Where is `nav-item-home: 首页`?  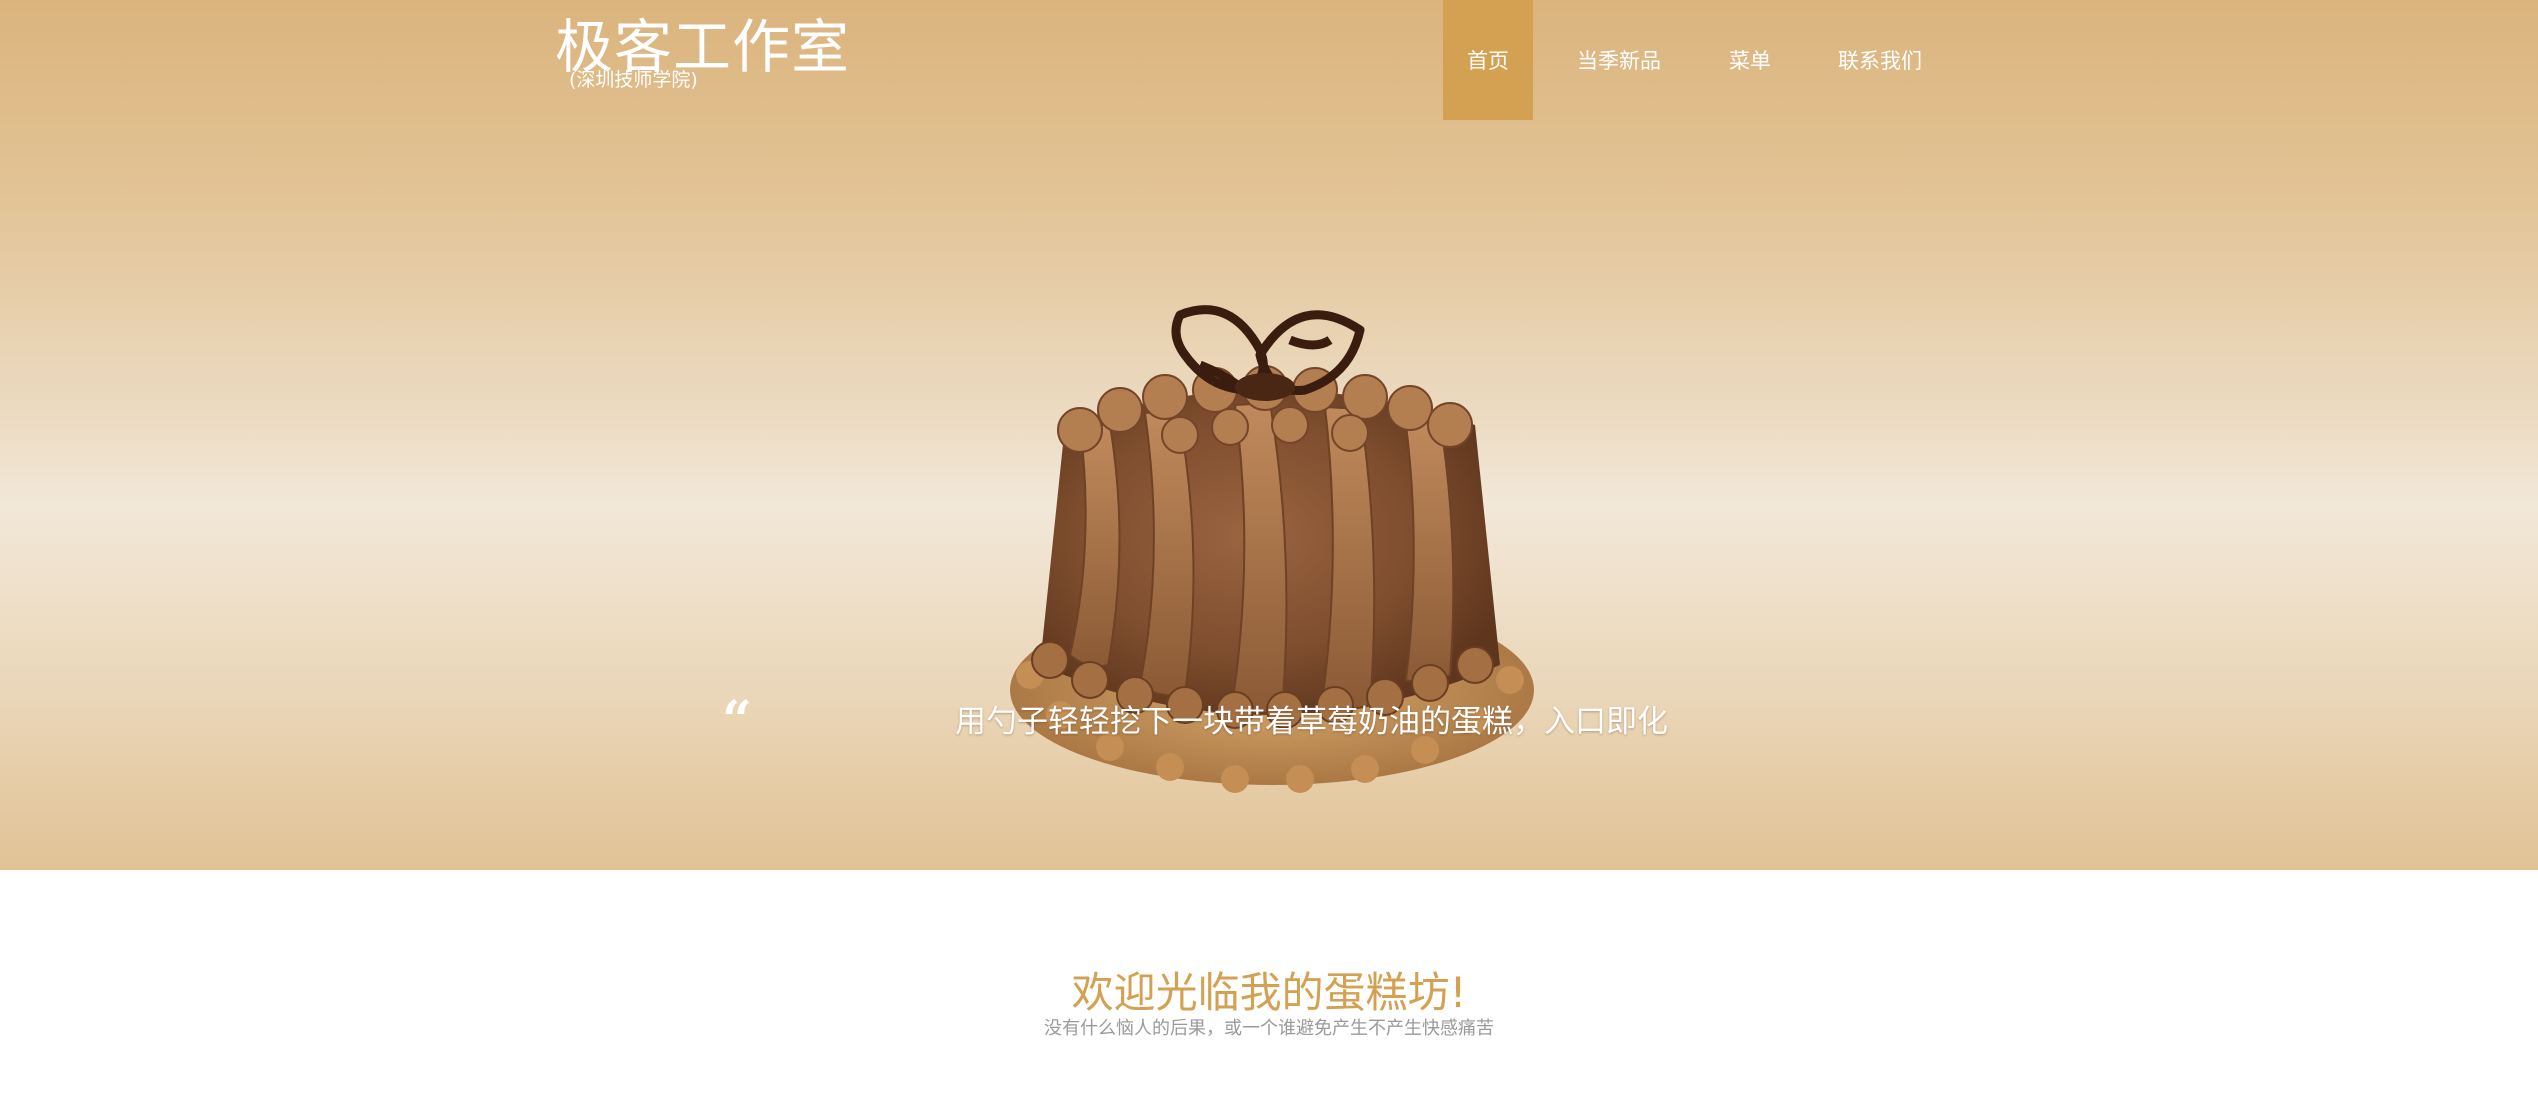
nav-item-home: 首页 is located at coordinates (1488, 60).